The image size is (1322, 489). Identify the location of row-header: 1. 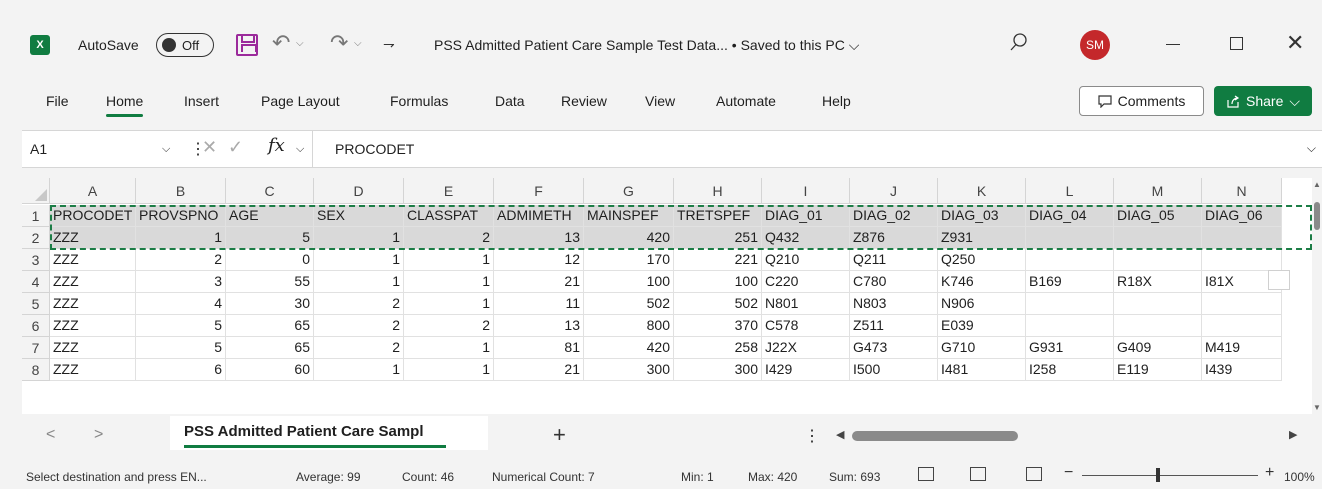
(36, 216).